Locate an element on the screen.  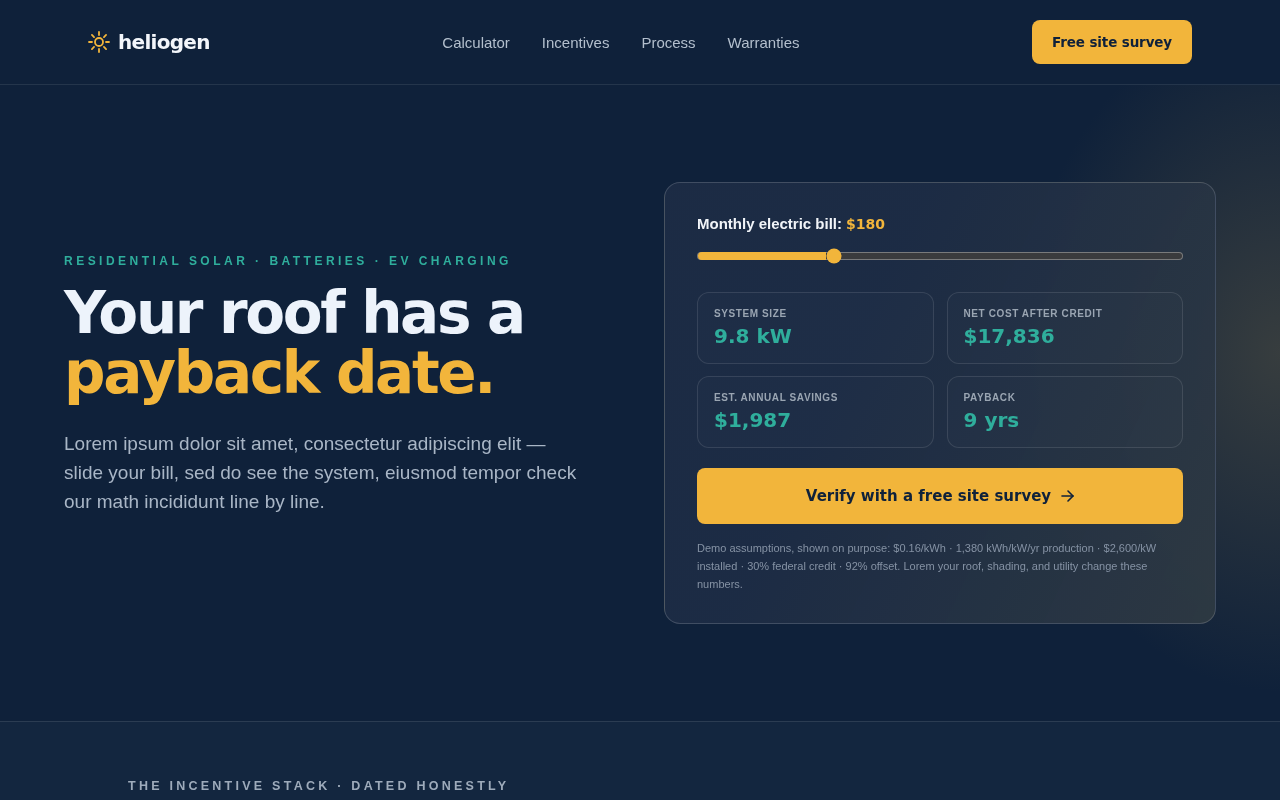
stat-label: NET COST AFTER CREDIT is located at coordinates (1033, 313).